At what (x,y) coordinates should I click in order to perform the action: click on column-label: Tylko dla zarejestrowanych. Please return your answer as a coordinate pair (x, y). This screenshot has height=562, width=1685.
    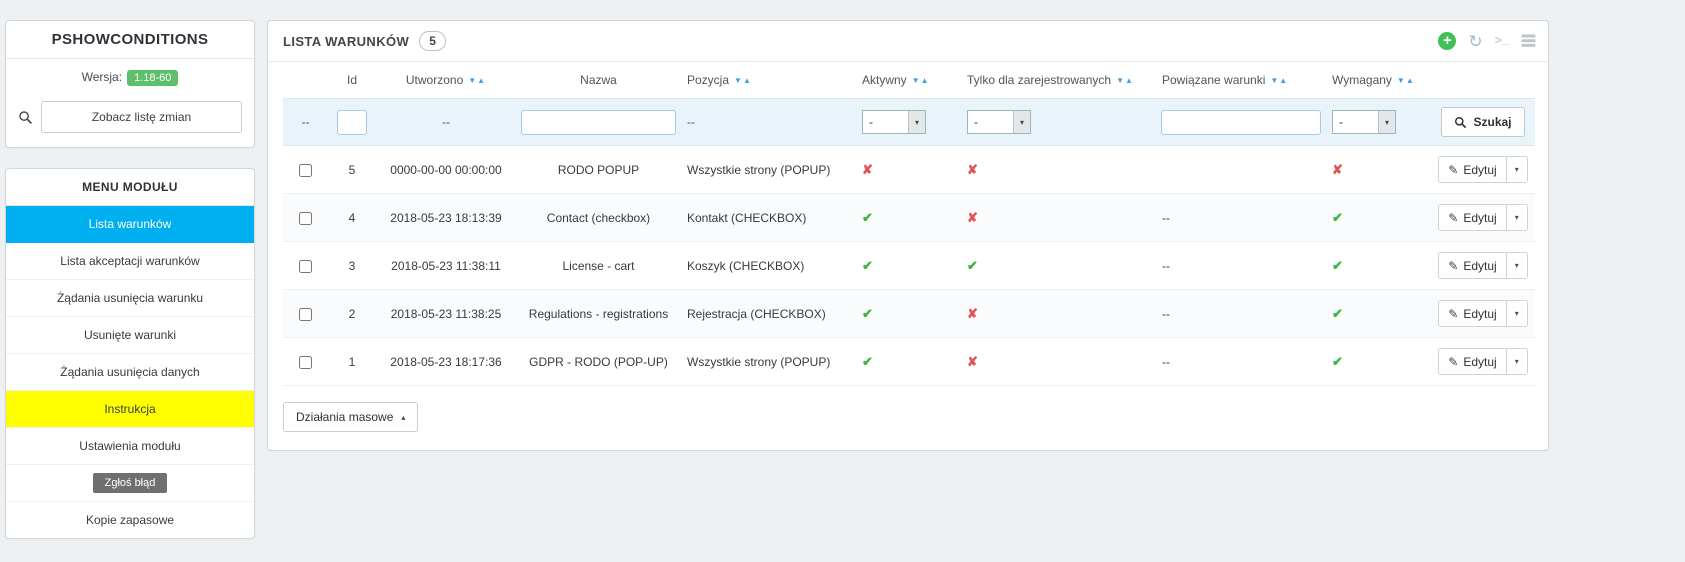
    Looking at the image, I should click on (1039, 80).